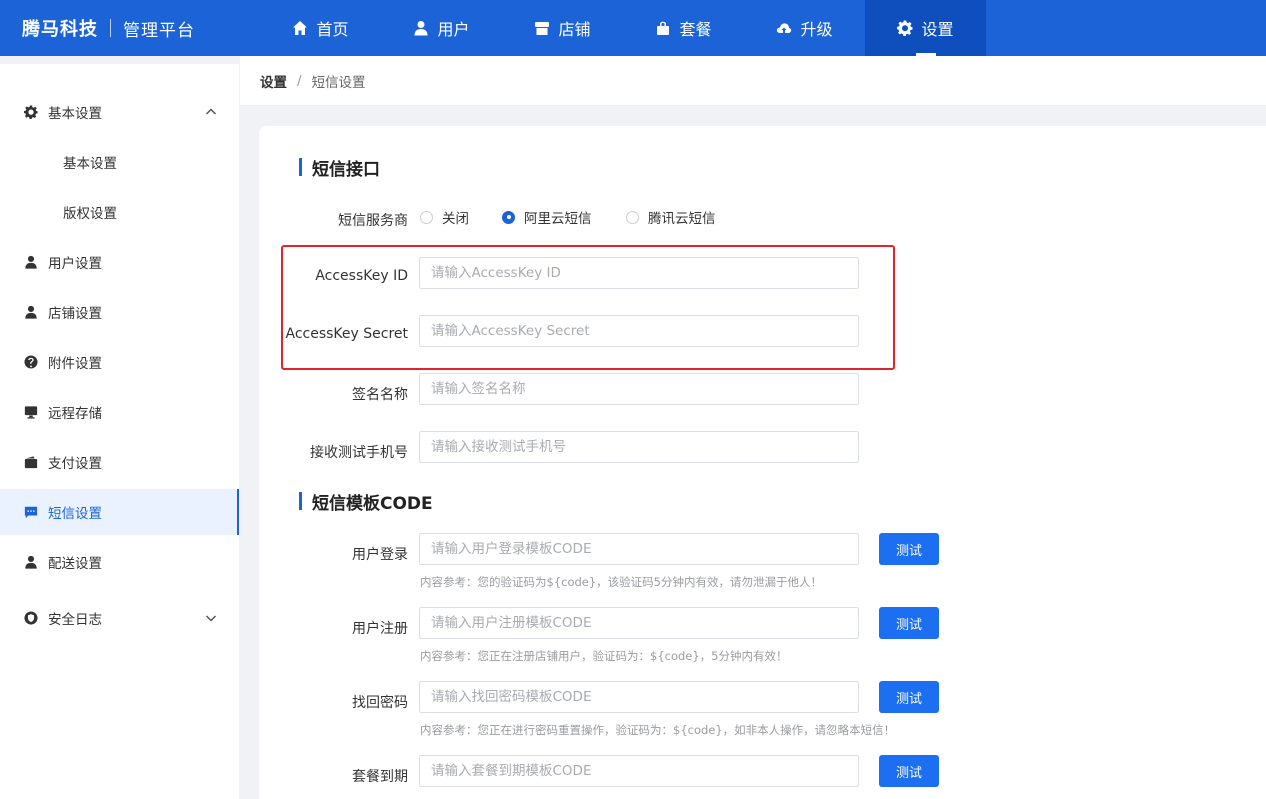  What do you see at coordinates (574, 29) in the screenshot?
I see `nav-stores-label: 店铺` at bounding box center [574, 29].